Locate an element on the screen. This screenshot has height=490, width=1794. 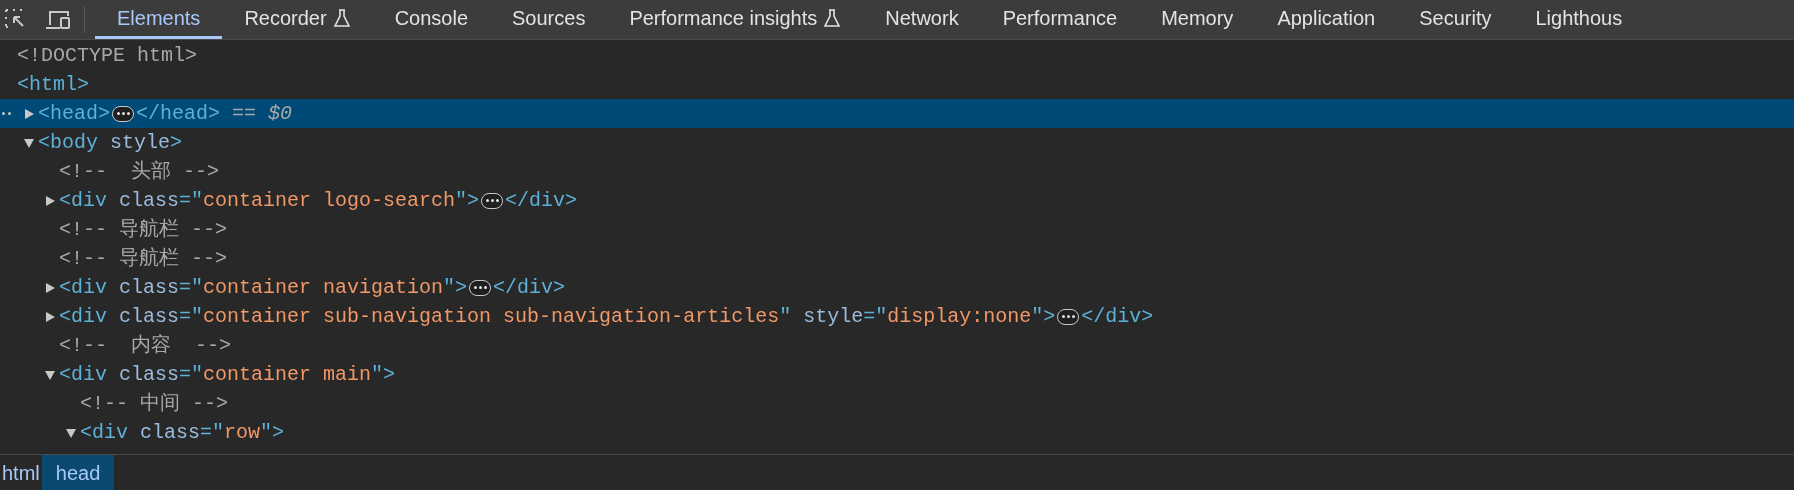
panel-tab: Memory is located at coordinates (1197, 19).